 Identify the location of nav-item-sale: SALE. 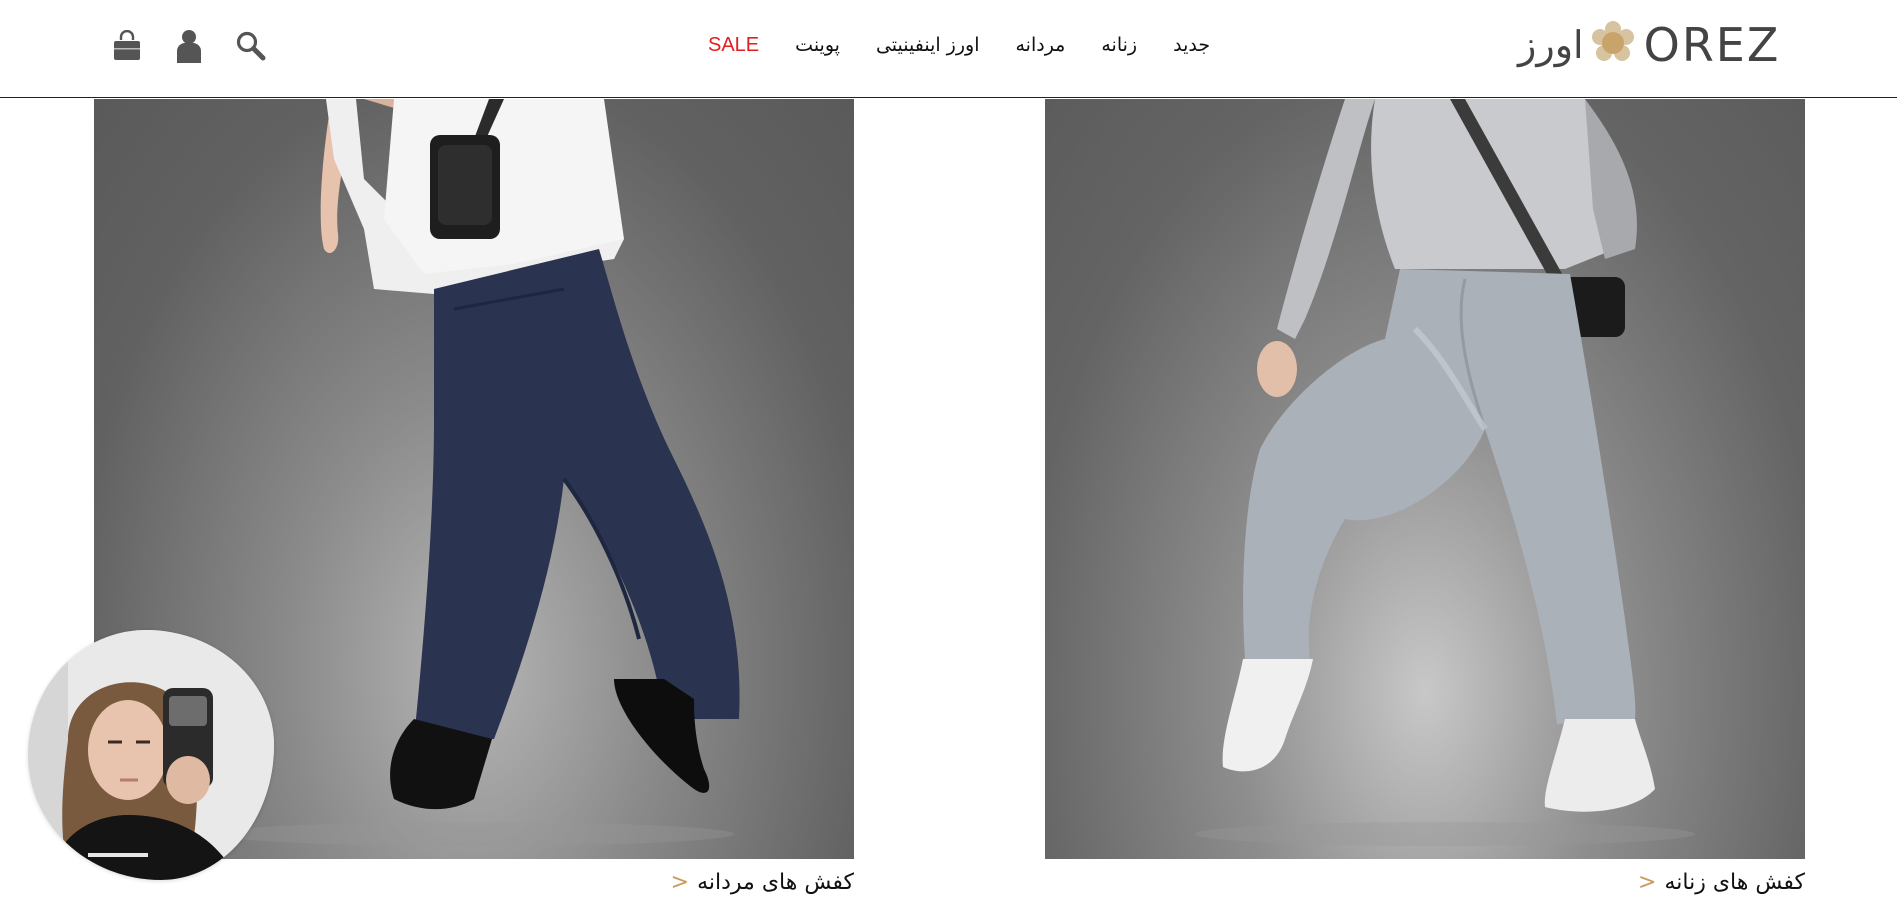
(733, 45).